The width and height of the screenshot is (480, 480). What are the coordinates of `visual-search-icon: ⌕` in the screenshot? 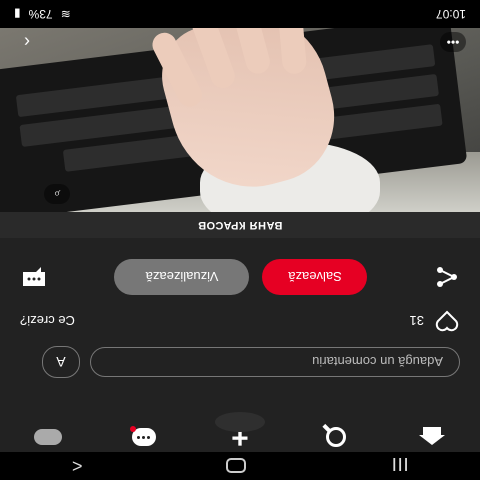 It's located at (57, 194).